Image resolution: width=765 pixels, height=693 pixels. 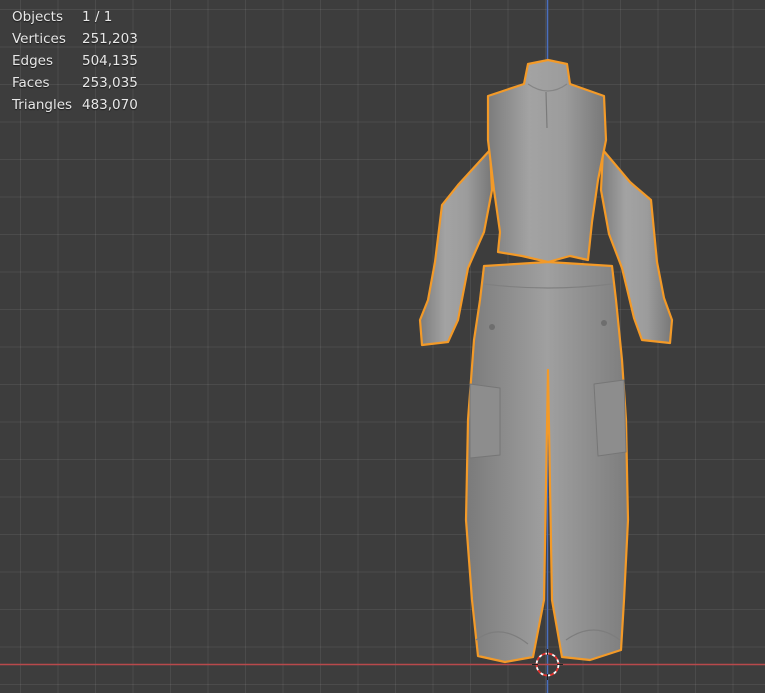 What do you see at coordinates (38, 17) in the screenshot?
I see `stat-label-objects: Objects` at bounding box center [38, 17].